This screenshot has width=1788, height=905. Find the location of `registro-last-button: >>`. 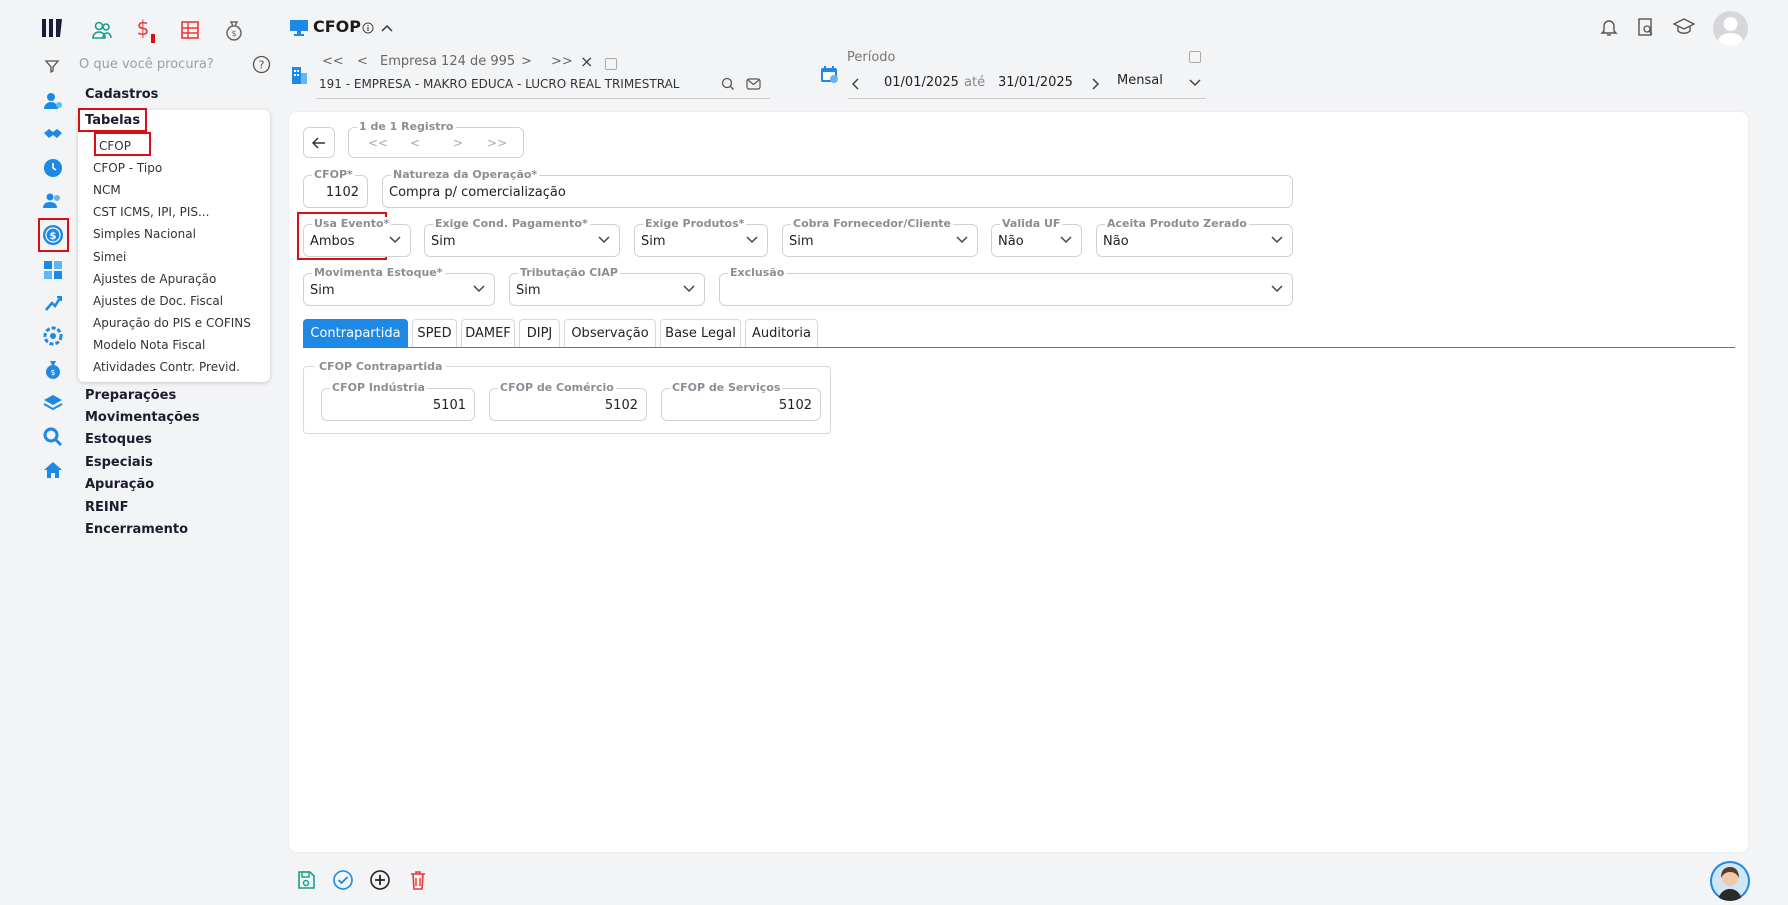

registro-last-button: >> is located at coordinates (497, 143).